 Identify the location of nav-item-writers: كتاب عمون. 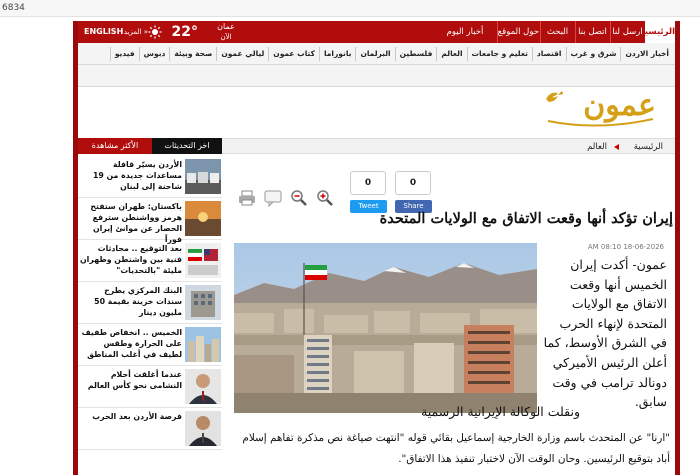
(293, 54).